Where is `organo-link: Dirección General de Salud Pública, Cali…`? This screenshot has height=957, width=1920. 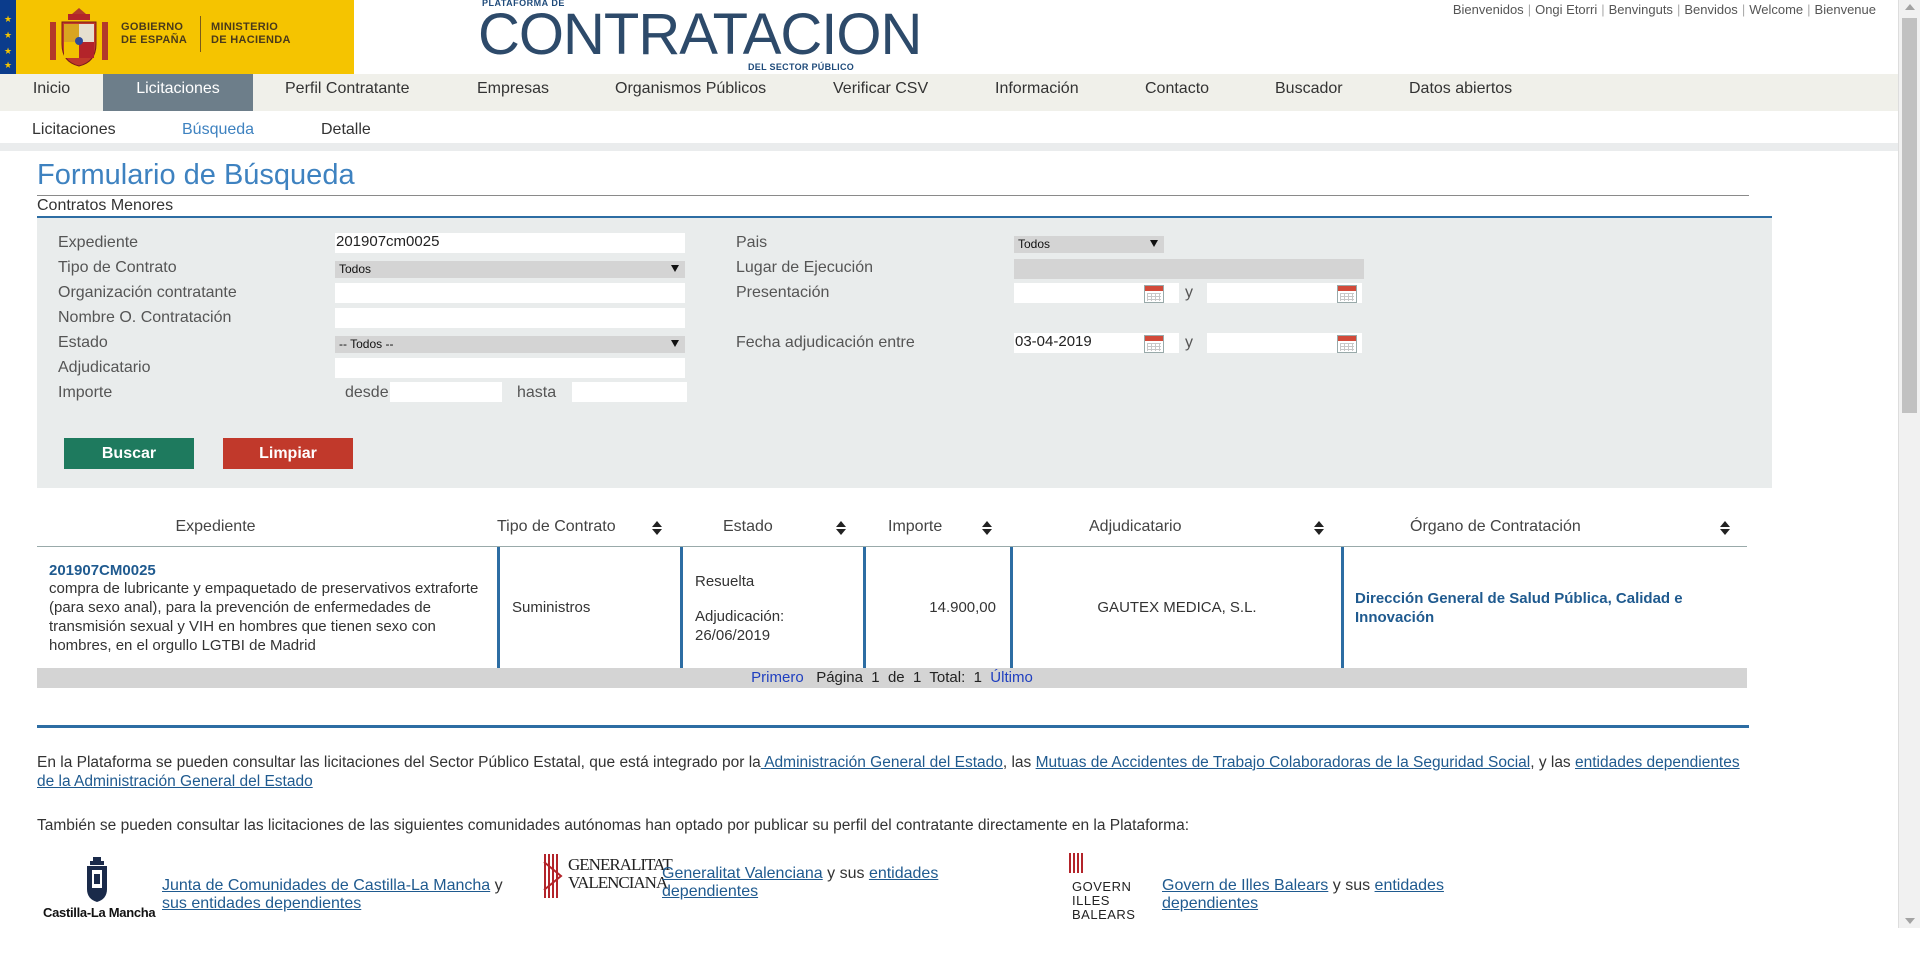
organo-link: Dirección General de Salud Pública, Cali… is located at coordinates (1547, 608).